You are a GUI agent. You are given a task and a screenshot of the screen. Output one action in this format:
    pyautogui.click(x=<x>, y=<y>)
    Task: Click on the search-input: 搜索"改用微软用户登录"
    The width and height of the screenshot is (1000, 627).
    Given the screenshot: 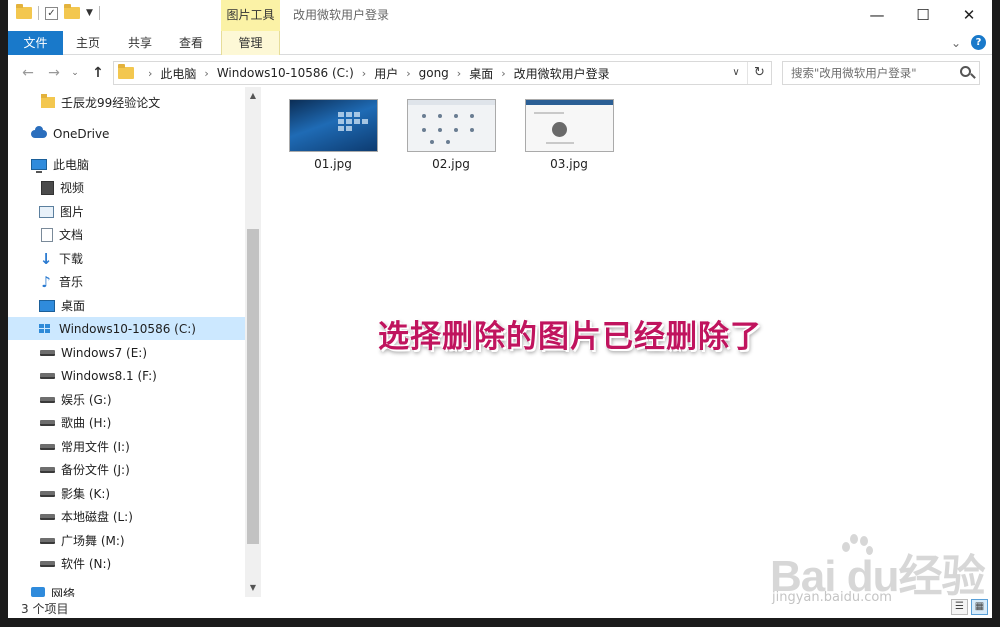 What is the action you would take?
    pyautogui.click(x=881, y=73)
    